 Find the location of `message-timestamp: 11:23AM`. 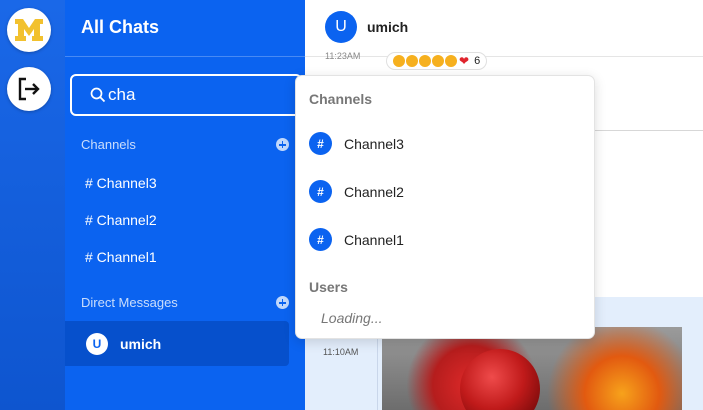

message-timestamp: 11:23AM is located at coordinates (343, 56).